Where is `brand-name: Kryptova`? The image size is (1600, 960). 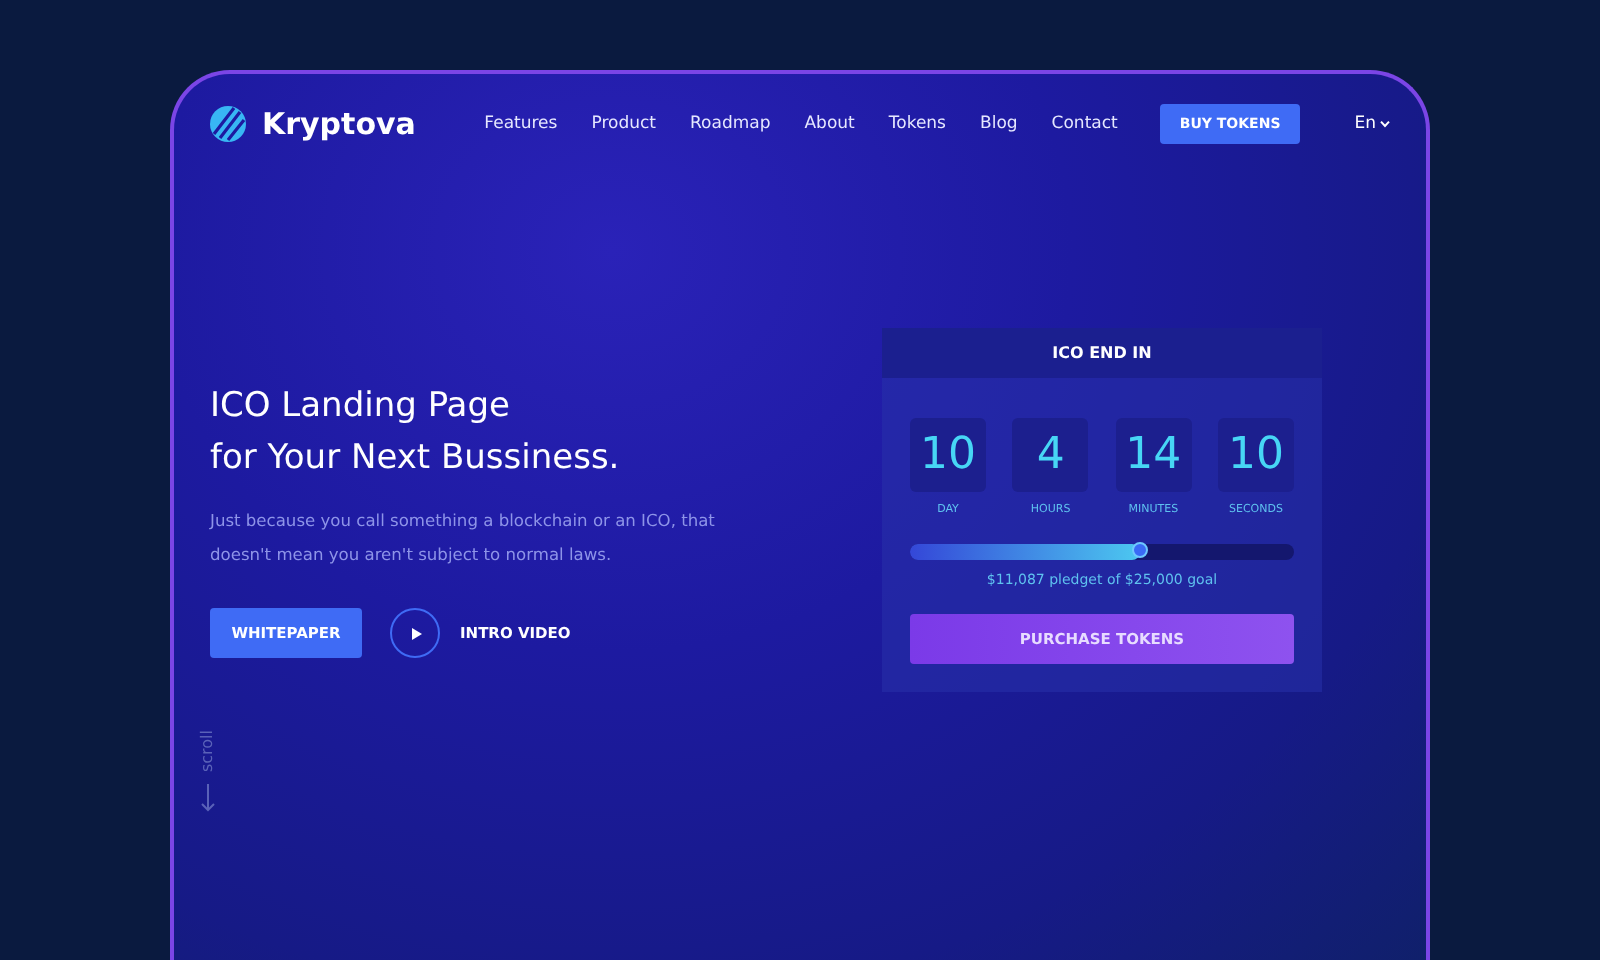 brand-name: Kryptova is located at coordinates (339, 124).